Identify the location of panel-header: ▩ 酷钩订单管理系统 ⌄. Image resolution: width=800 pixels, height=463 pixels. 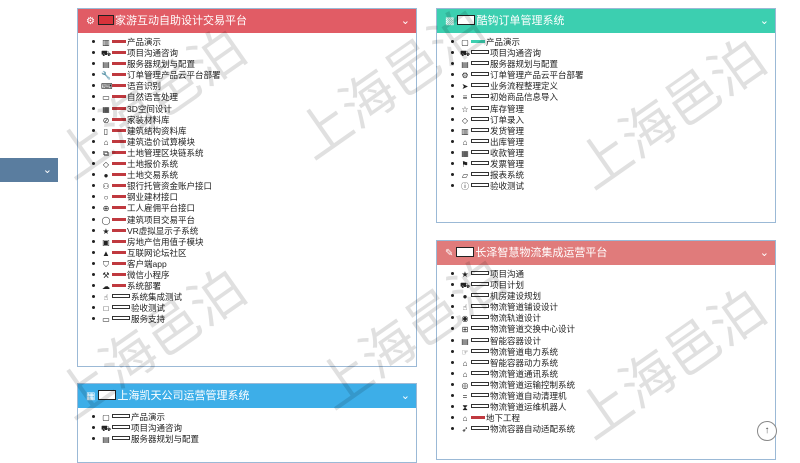
(606, 21).